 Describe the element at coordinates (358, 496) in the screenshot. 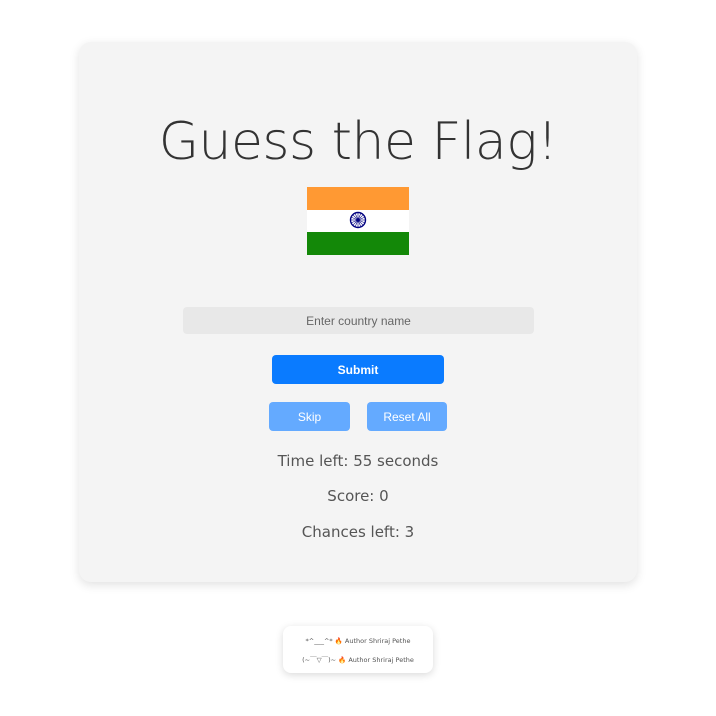

I see `score-text: Score: 0` at that location.